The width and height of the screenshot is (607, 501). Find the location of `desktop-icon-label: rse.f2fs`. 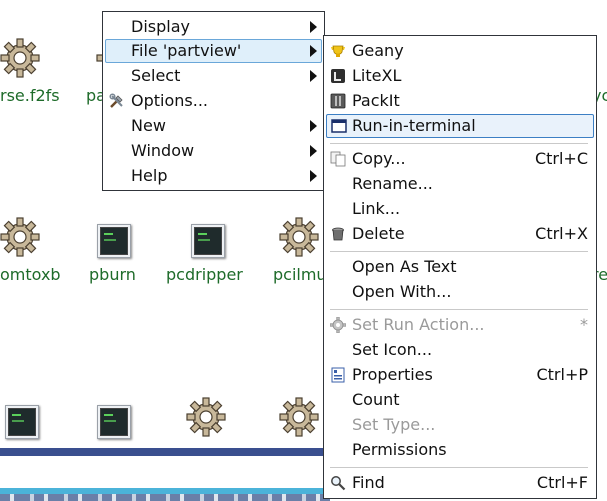

desktop-icon-label: rse.f2fs is located at coordinates (30, 95).